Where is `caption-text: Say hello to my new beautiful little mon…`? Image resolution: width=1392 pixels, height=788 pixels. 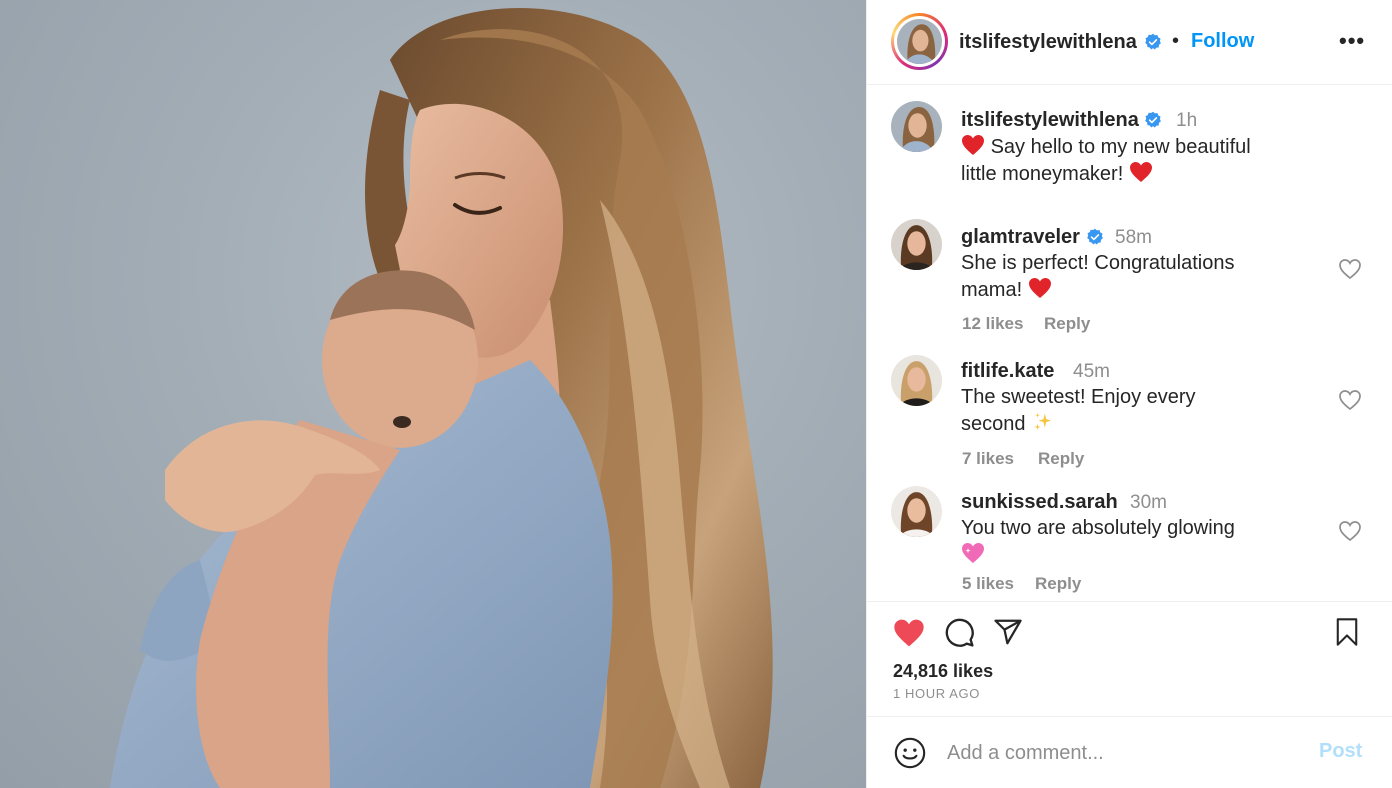 caption-text: Say hello to my new beautiful little mon… is located at coordinates (1106, 160).